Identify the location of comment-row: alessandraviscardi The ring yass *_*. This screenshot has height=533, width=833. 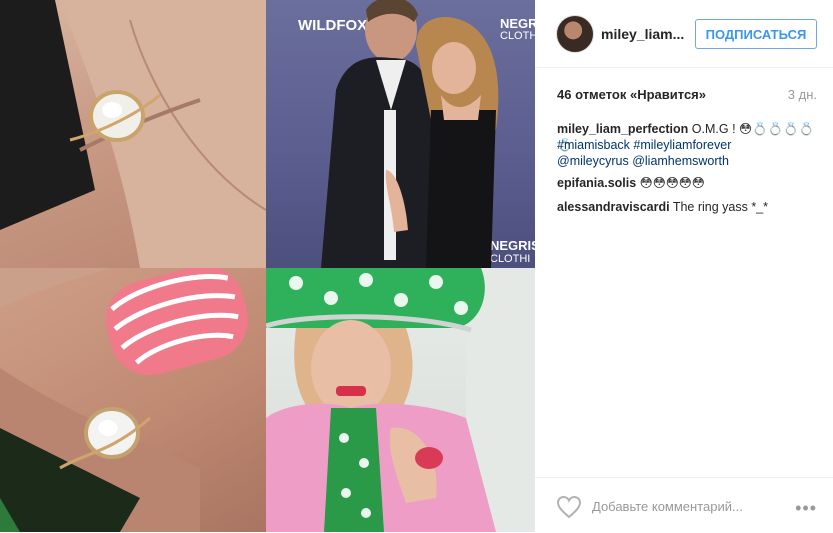
(688, 207).